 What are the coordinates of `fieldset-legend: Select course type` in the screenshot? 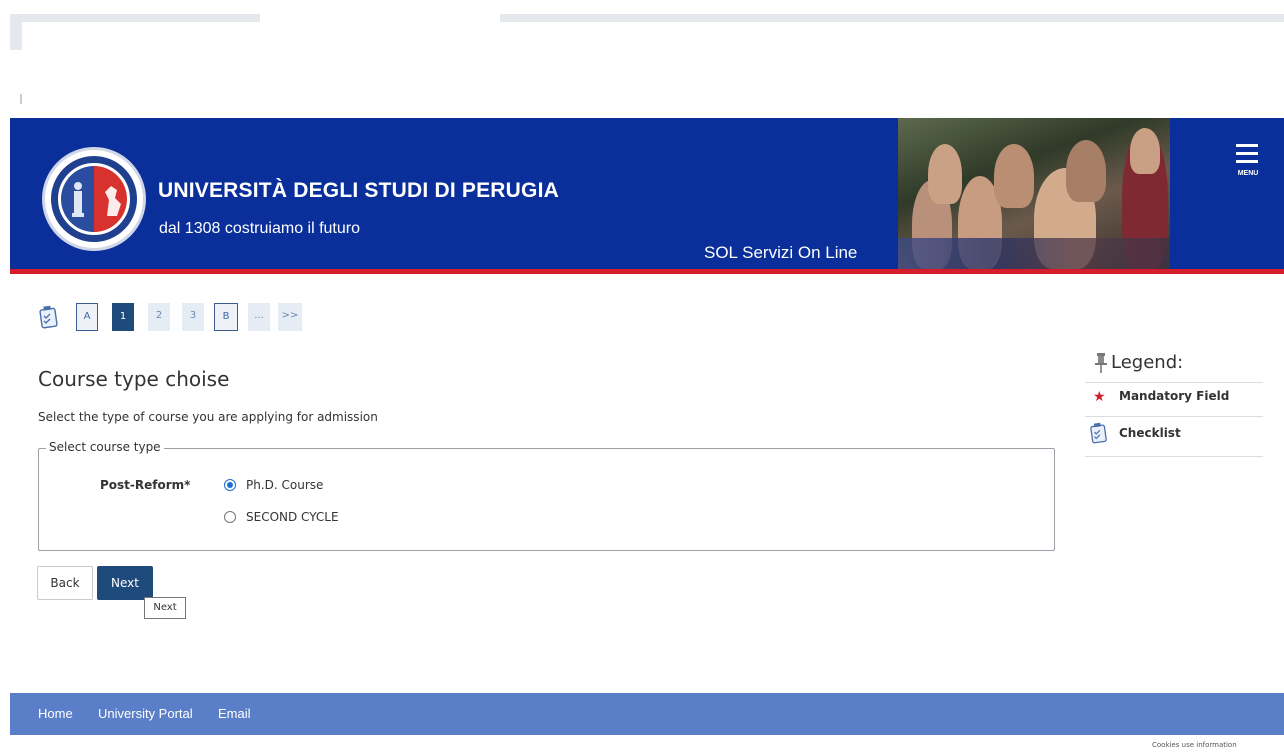 It's located at (105, 447).